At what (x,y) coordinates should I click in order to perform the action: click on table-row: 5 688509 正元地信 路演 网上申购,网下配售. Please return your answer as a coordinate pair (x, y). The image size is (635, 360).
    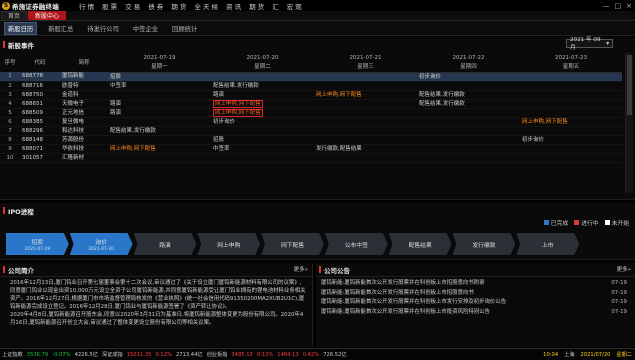
    Looking at the image, I should click on (311, 112).